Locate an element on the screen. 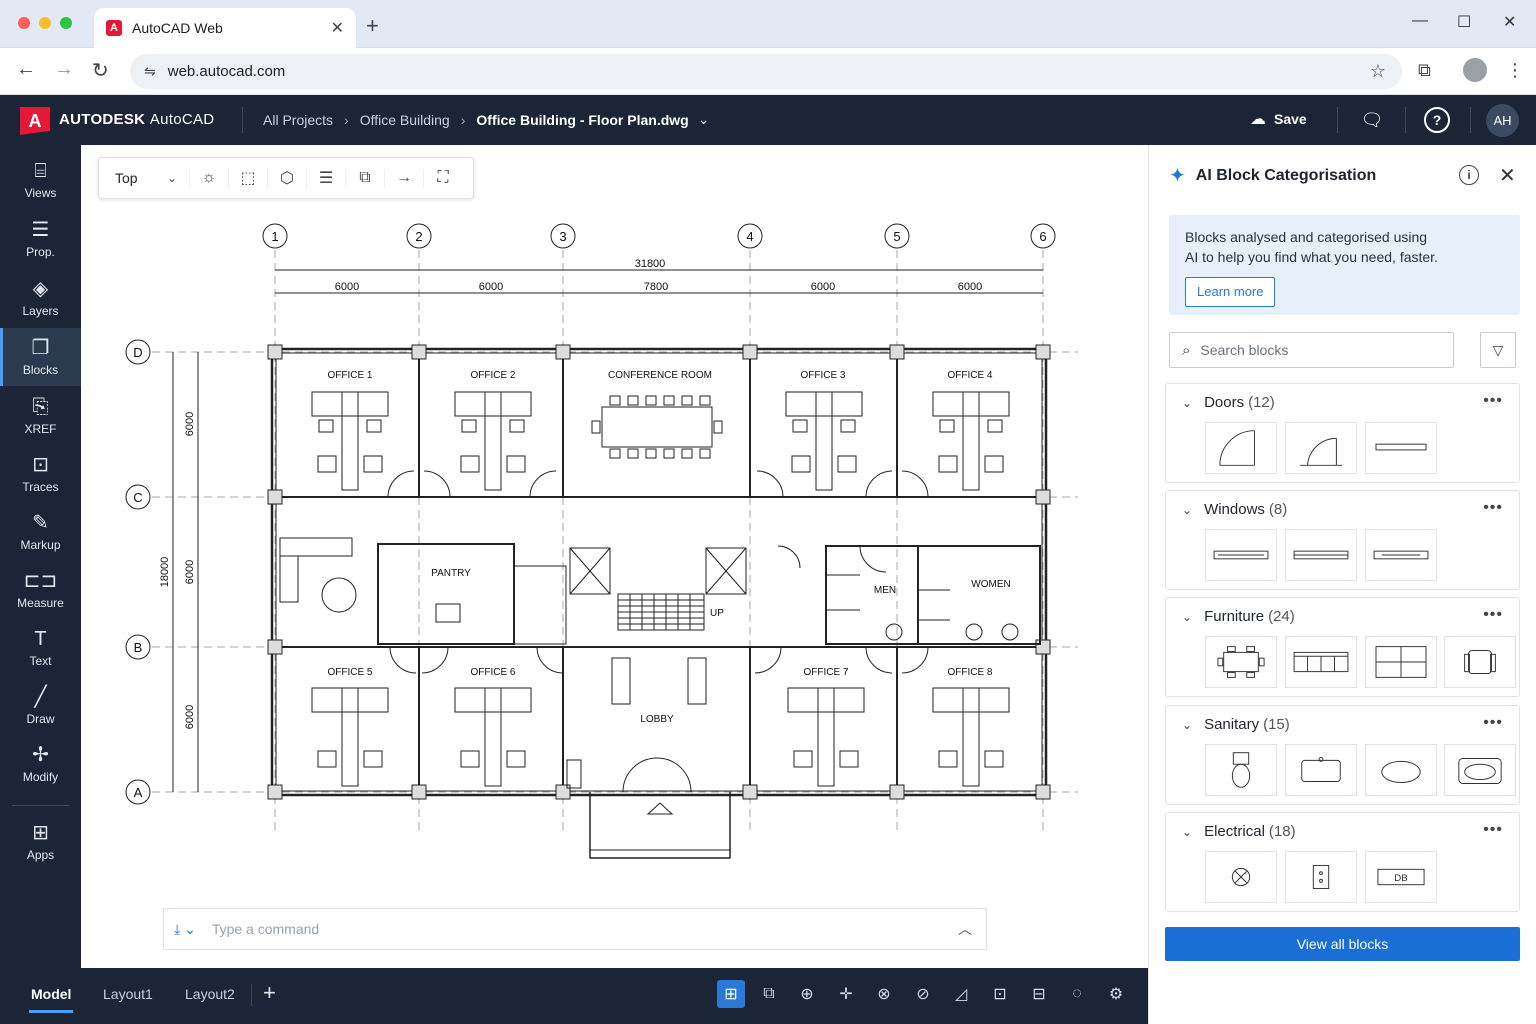 This screenshot has width=1536, height=1024. osnap-icon: ⊗ is located at coordinates (884, 994).